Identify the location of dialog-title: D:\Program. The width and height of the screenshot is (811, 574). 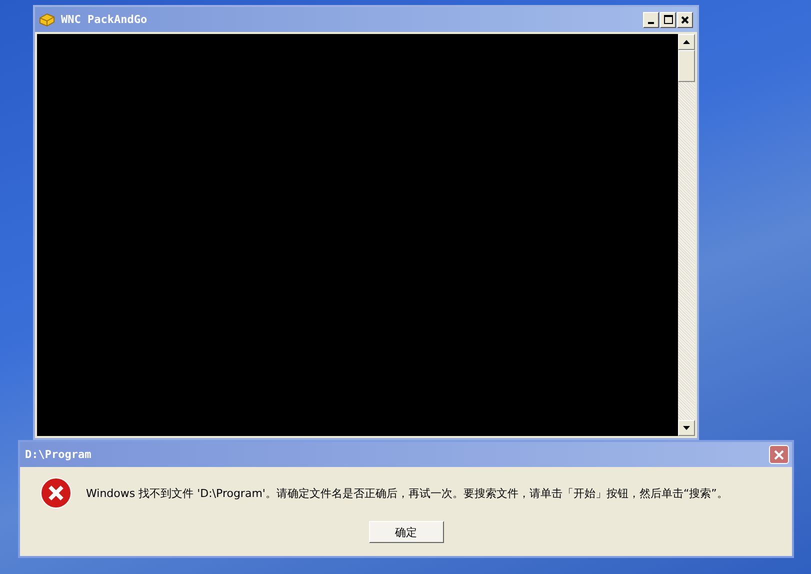
(58, 454).